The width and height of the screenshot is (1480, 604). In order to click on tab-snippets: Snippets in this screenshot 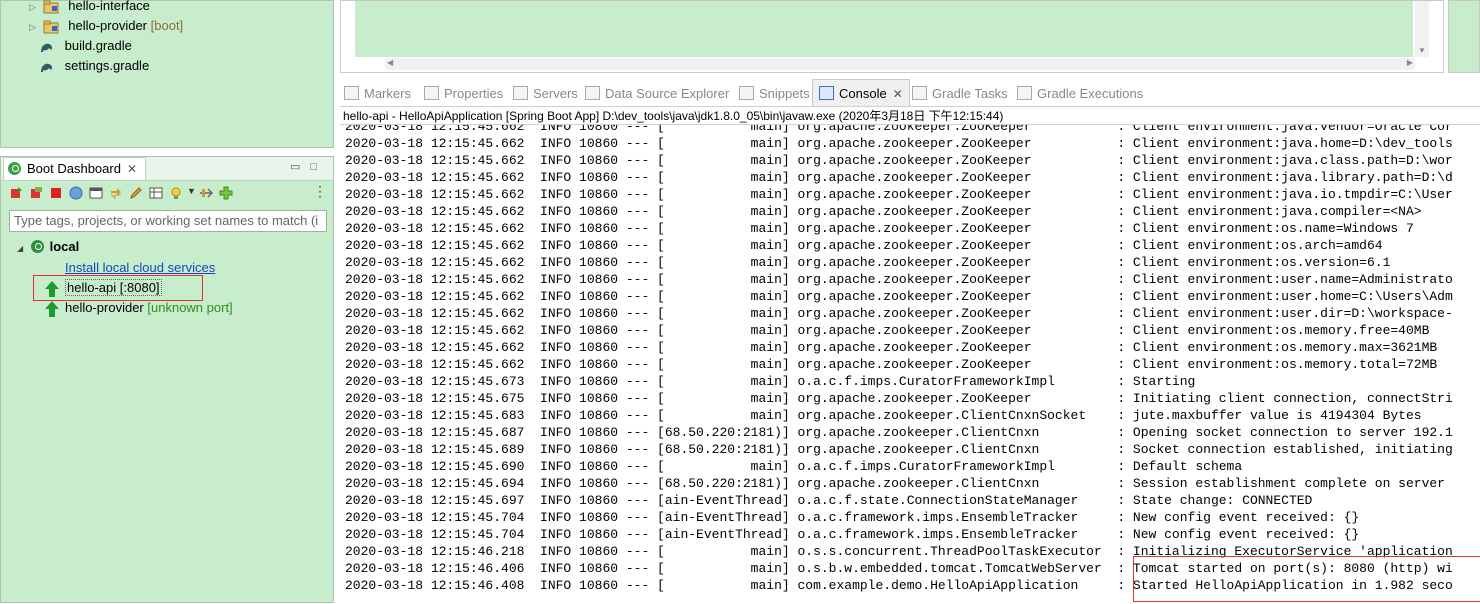, I will do `click(774, 93)`.